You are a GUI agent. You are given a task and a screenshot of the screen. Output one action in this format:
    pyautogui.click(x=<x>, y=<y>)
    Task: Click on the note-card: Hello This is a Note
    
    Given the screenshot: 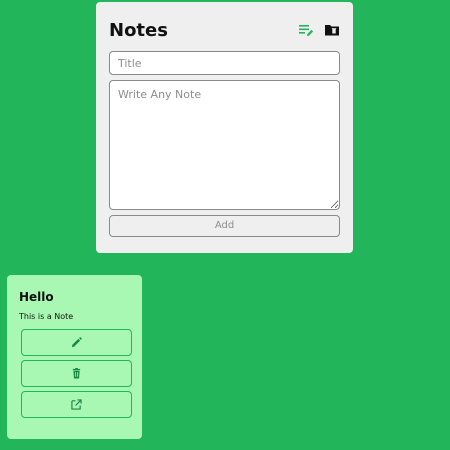 What is the action you would take?
    pyautogui.click(x=74, y=357)
    